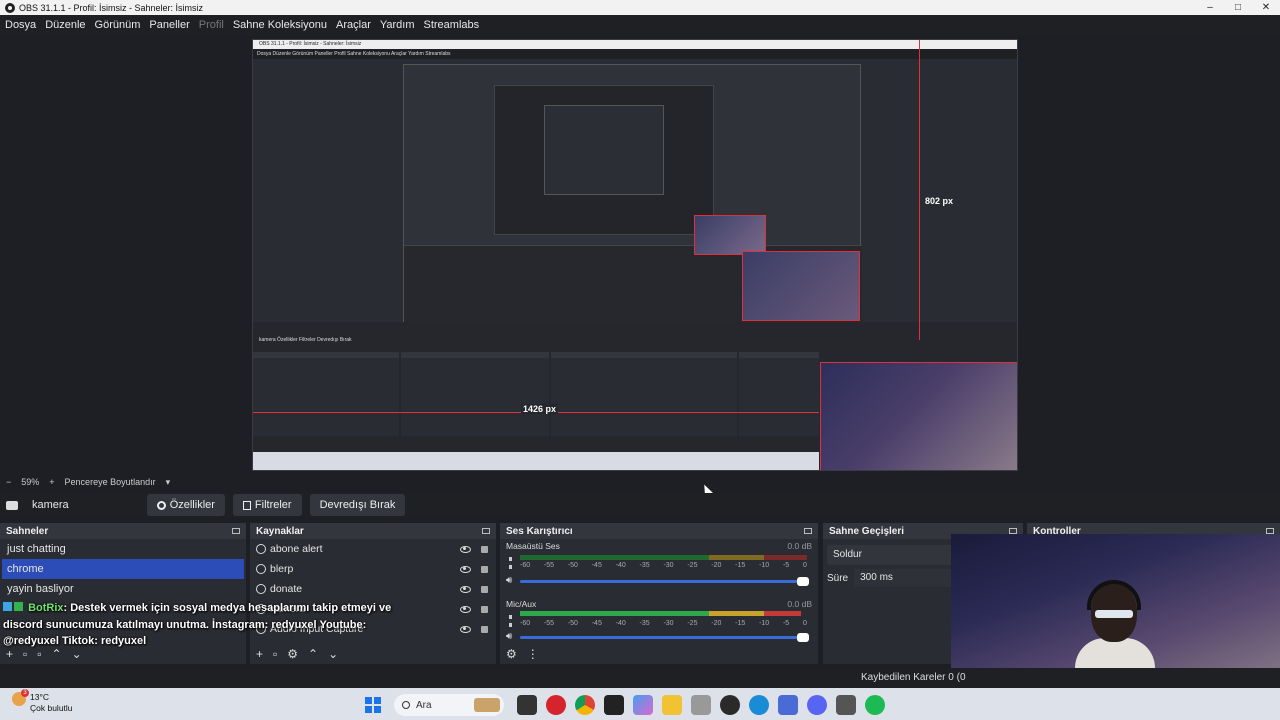 The width and height of the screenshot is (1280, 720). Describe the element at coordinates (42, 701) in the screenshot. I see `weather-widget: 13°C Çok bulutlu` at that location.